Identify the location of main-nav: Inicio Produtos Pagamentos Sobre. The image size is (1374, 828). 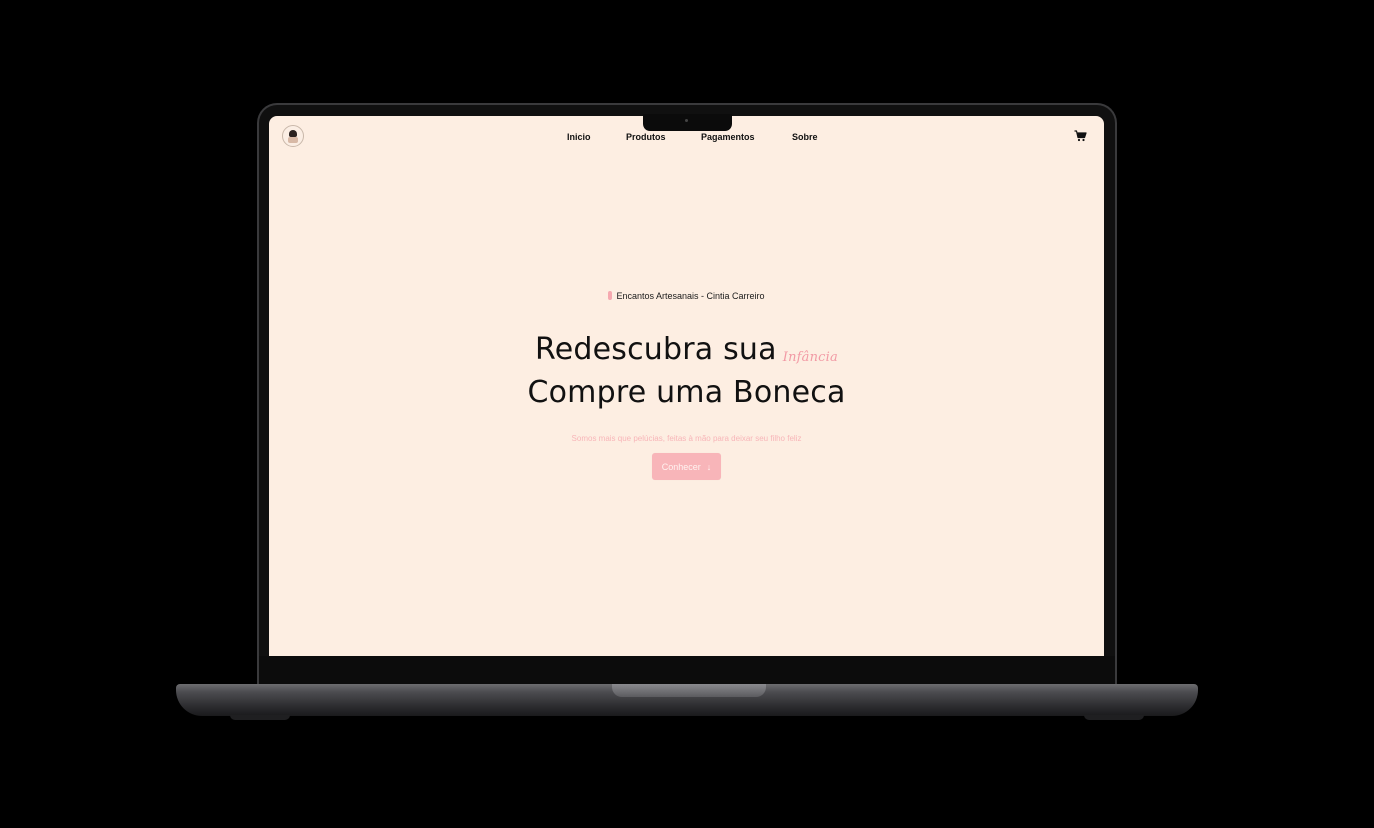
(686, 139).